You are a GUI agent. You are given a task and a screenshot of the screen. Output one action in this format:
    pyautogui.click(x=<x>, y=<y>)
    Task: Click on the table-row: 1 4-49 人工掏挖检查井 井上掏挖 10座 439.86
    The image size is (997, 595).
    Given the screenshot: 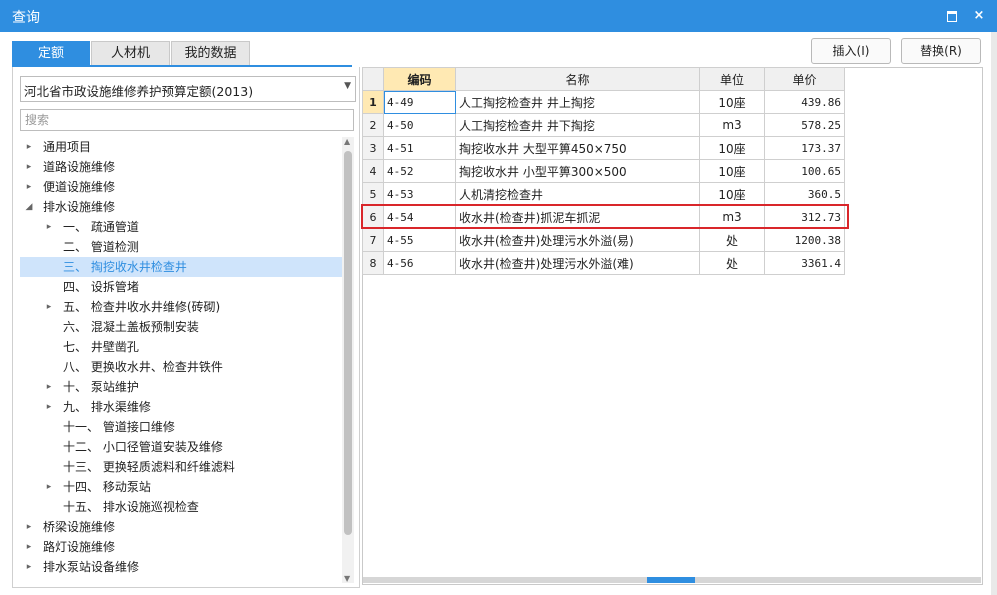 What is the action you would take?
    pyautogui.click(x=603, y=102)
    